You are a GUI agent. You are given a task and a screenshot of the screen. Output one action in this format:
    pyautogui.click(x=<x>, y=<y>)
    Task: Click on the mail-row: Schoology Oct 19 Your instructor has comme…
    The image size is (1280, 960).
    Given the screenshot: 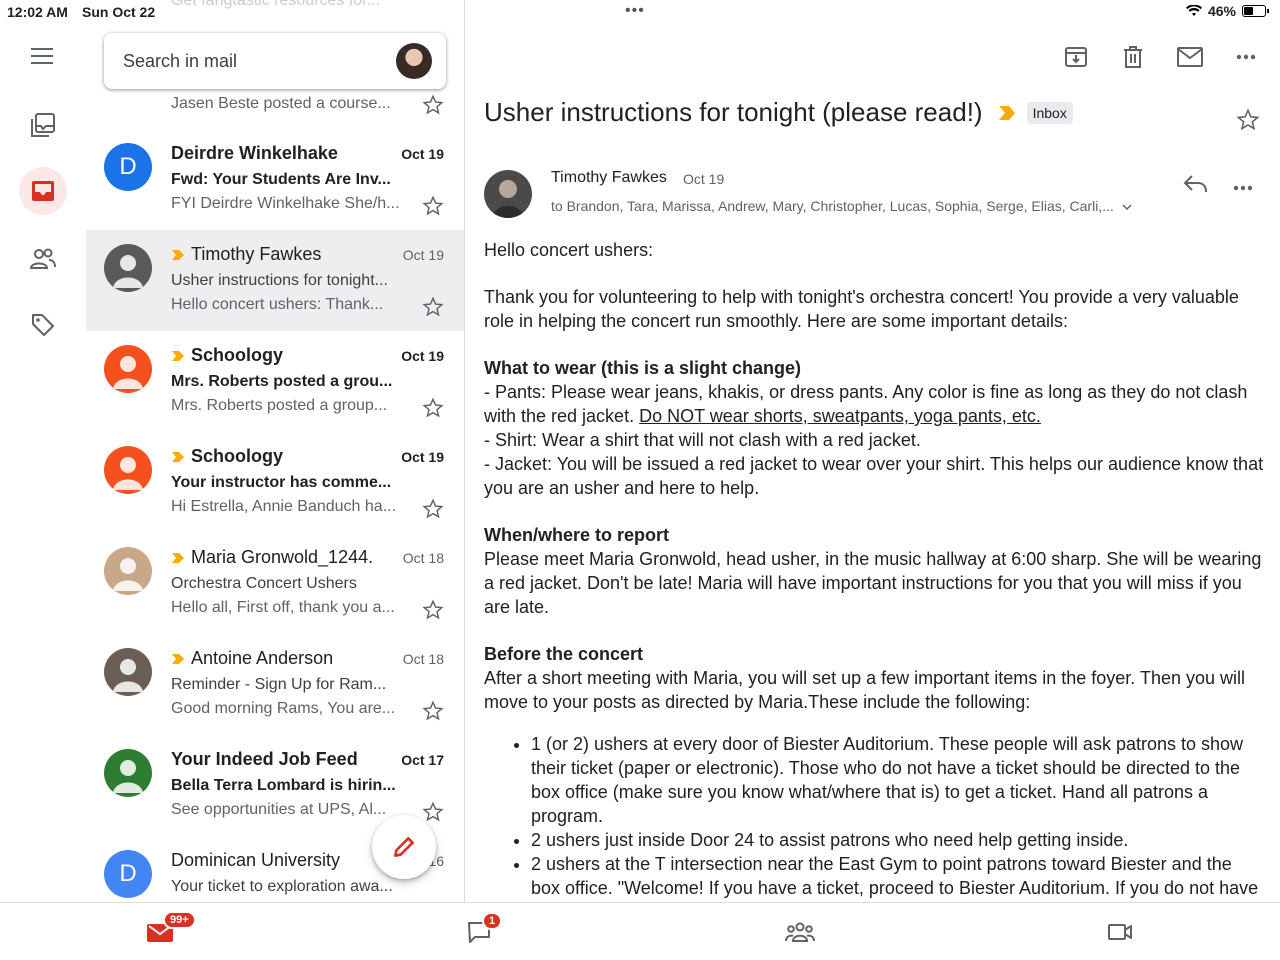 What is the action you would take?
    pyautogui.click(x=275, y=482)
    